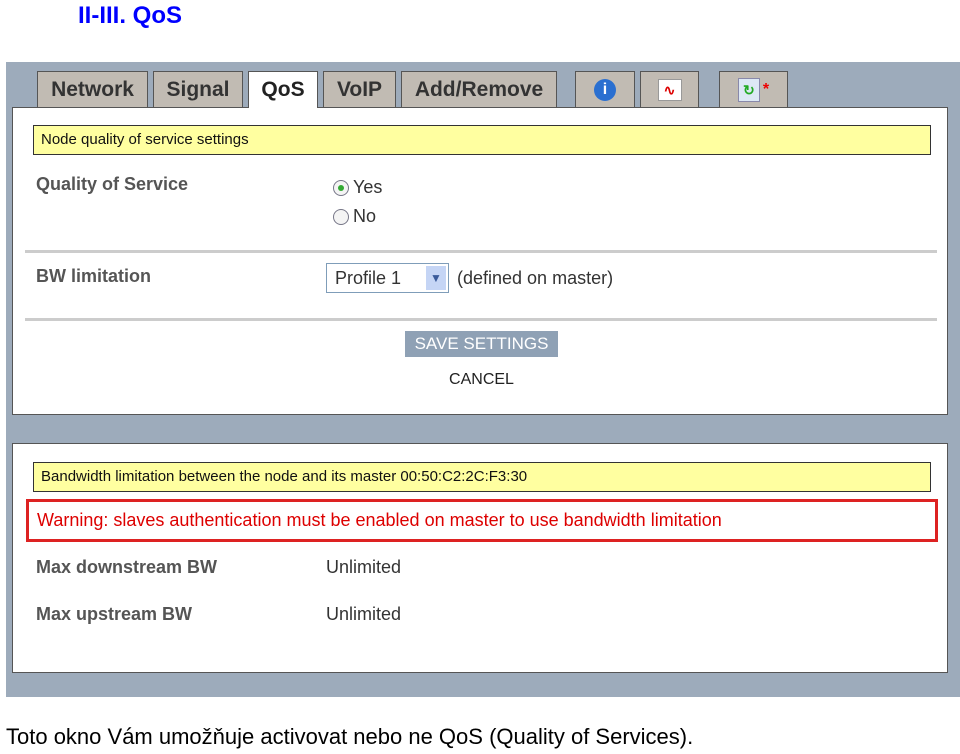 The width and height of the screenshot is (960, 754). What do you see at coordinates (341, 217) in the screenshot?
I see `radio-no-icon` at bounding box center [341, 217].